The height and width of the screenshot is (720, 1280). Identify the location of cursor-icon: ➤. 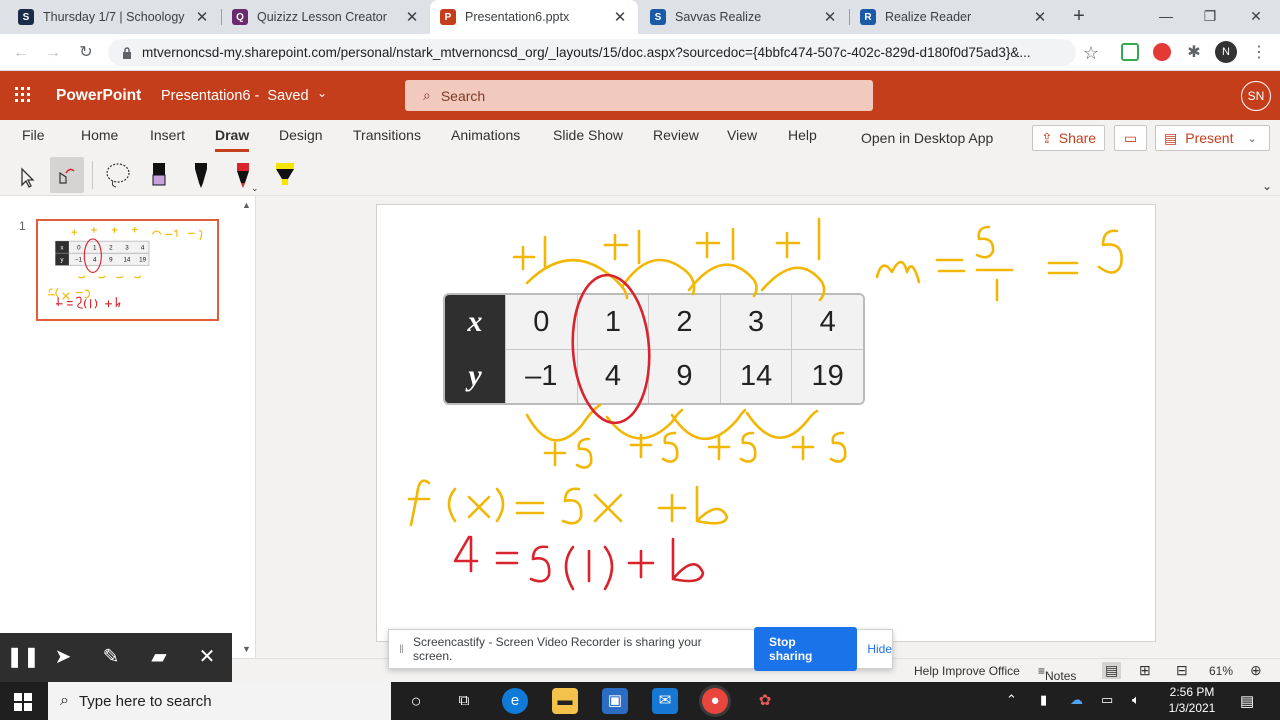
(63, 657).